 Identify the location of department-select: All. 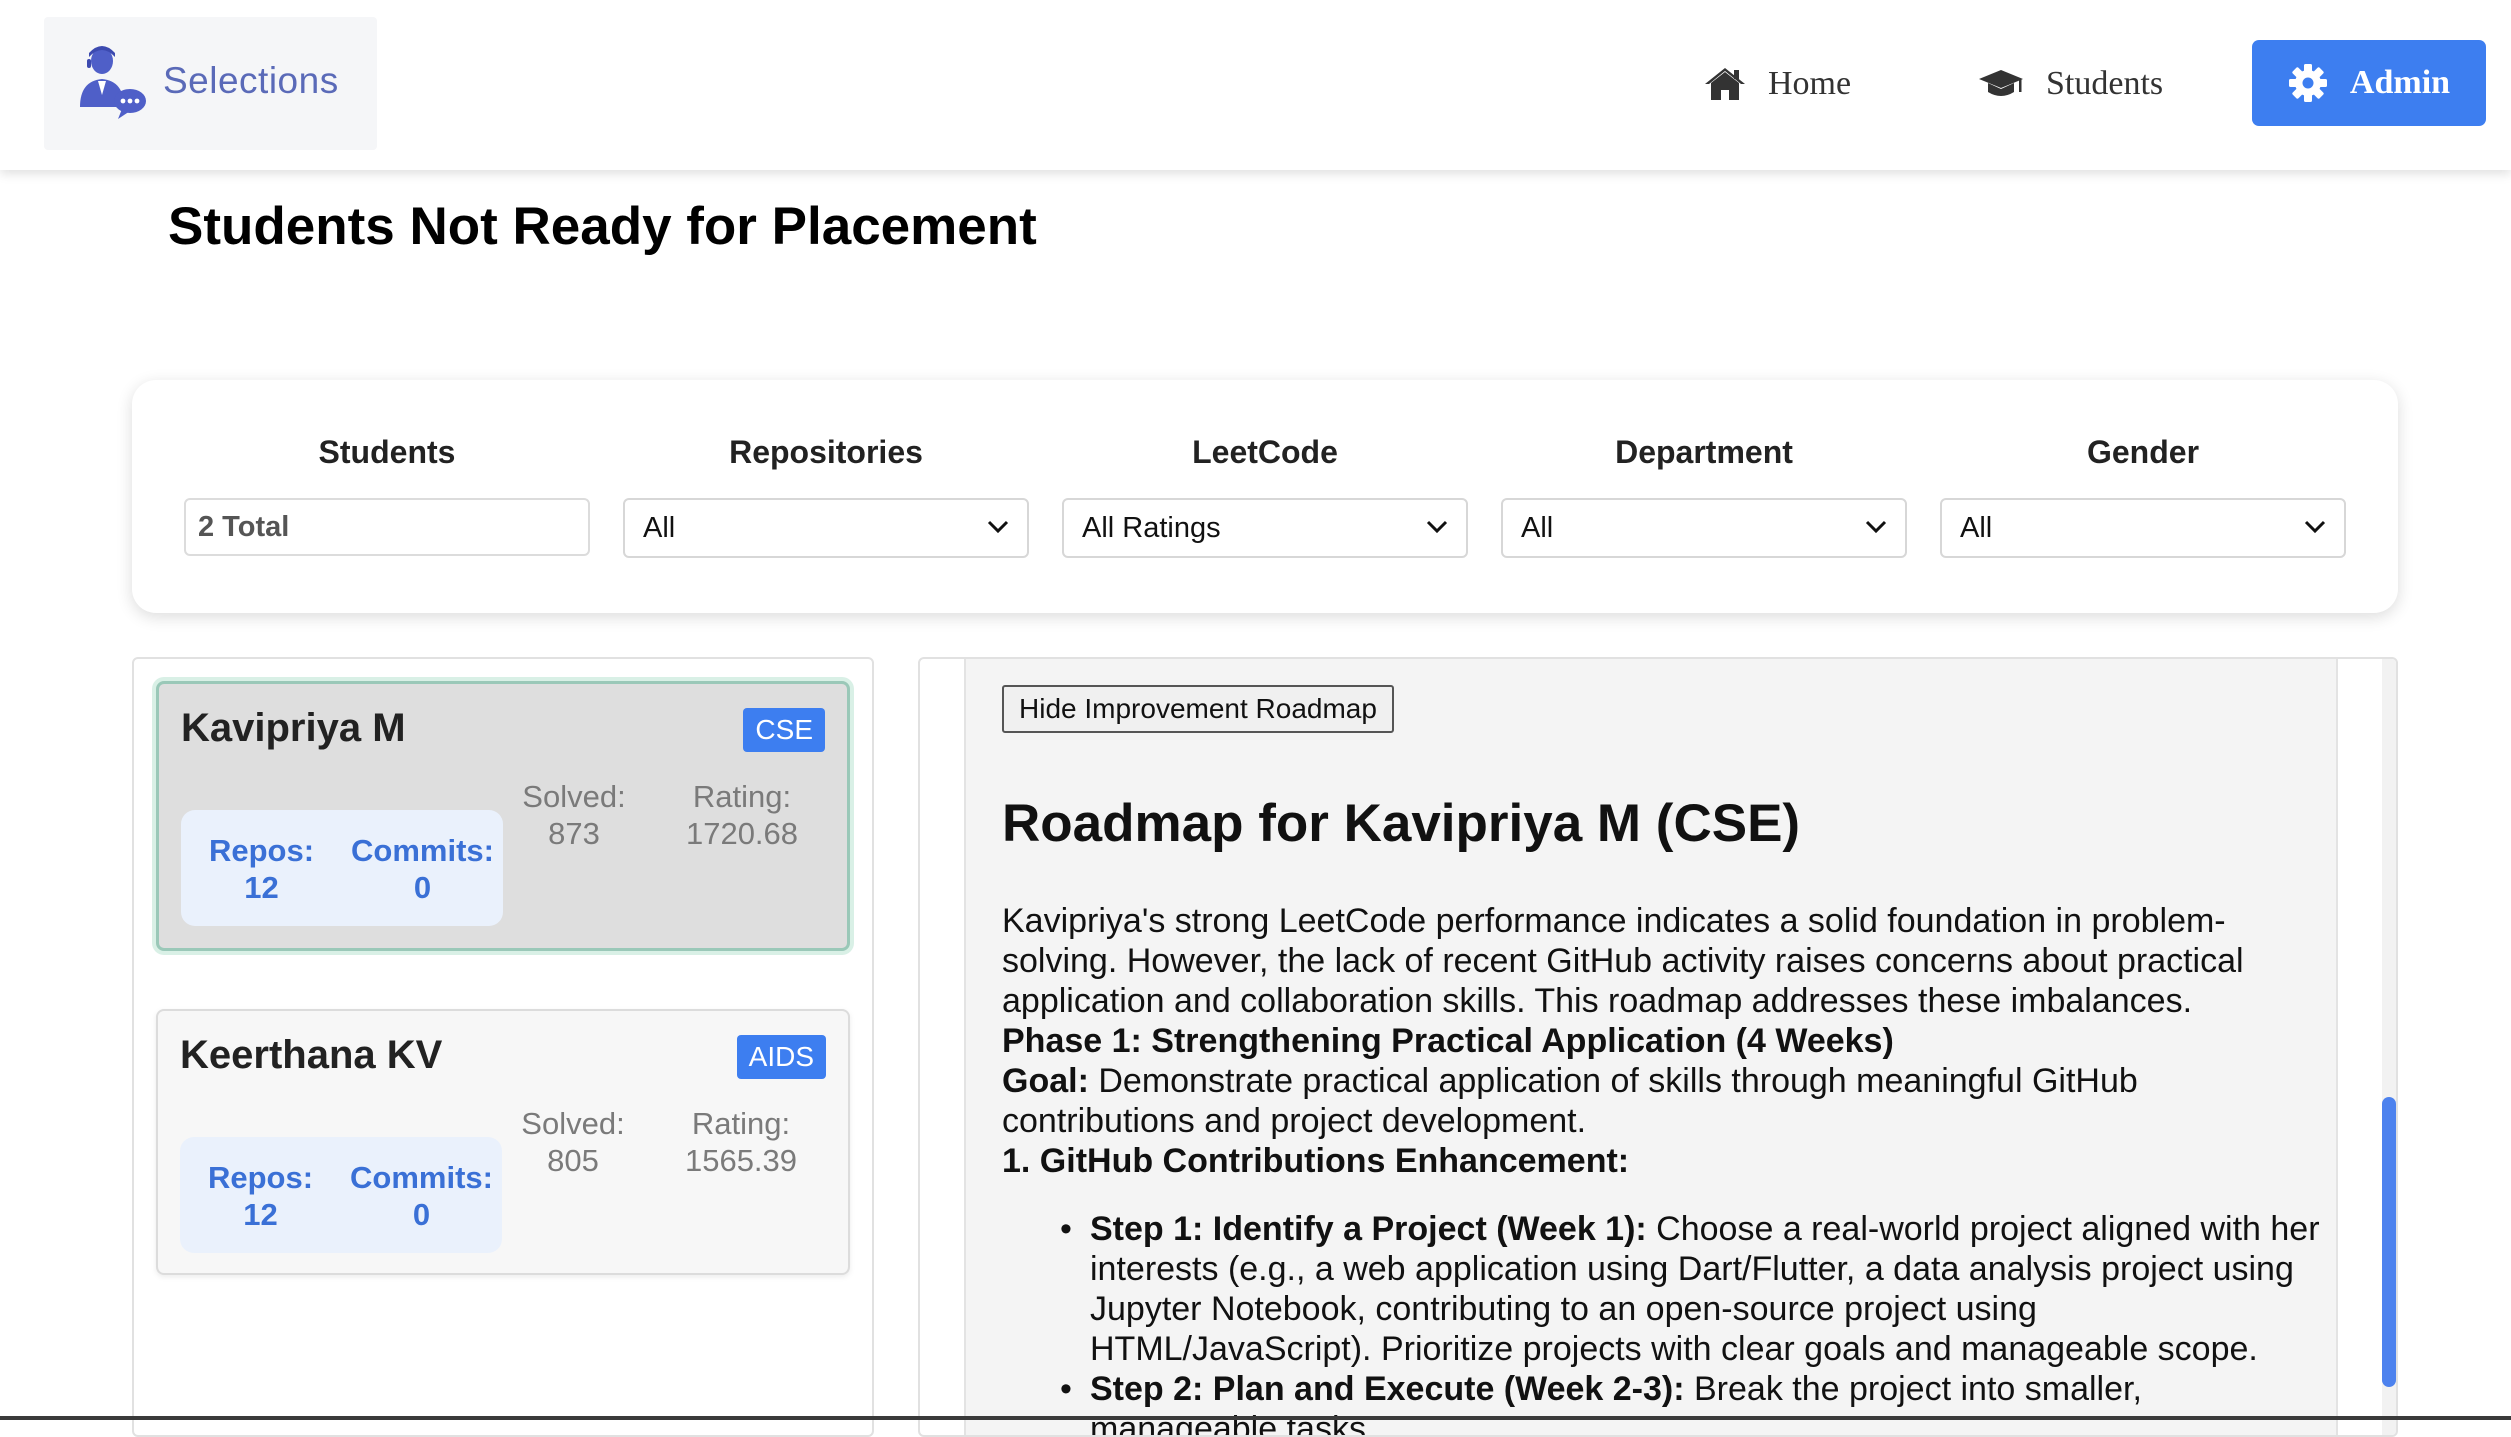
(1704, 528).